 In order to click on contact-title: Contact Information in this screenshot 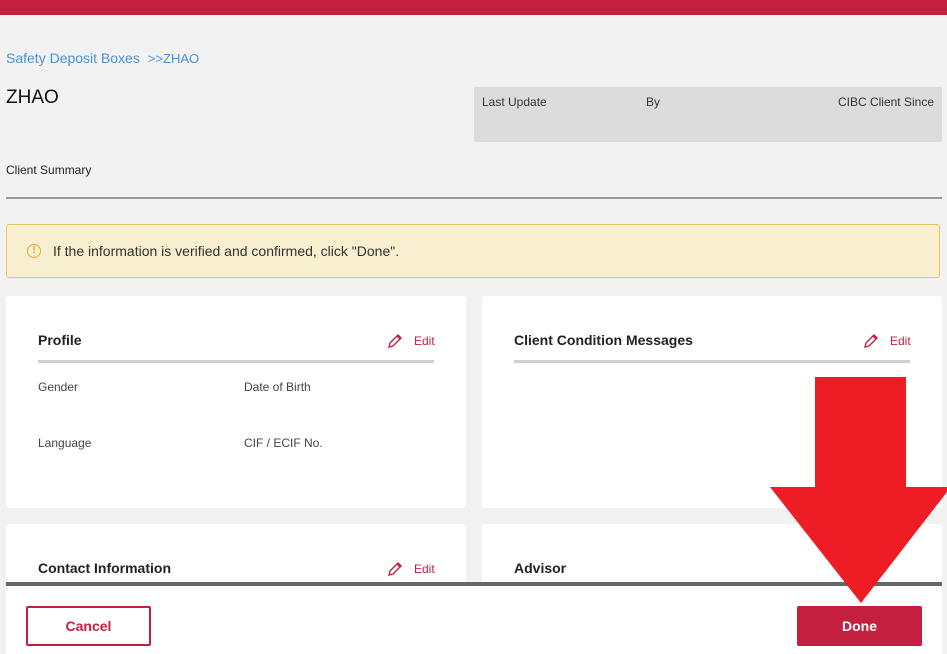, I will do `click(104, 568)`.